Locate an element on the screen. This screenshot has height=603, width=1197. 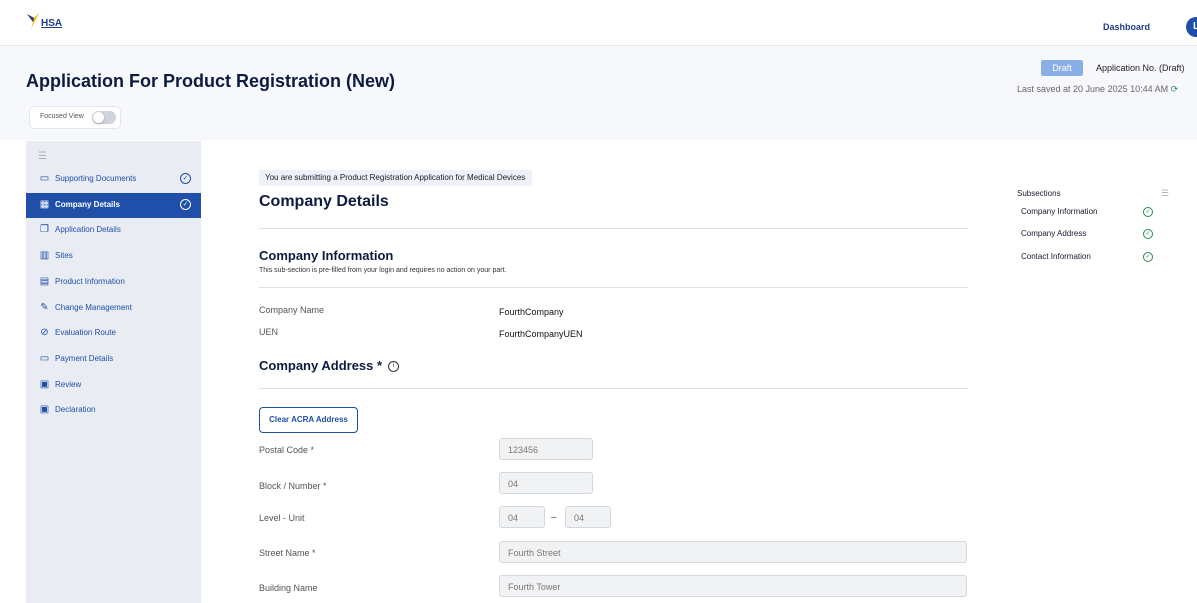
clear-acra-address-button: Clear ACRA Address is located at coordinates (308, 420).